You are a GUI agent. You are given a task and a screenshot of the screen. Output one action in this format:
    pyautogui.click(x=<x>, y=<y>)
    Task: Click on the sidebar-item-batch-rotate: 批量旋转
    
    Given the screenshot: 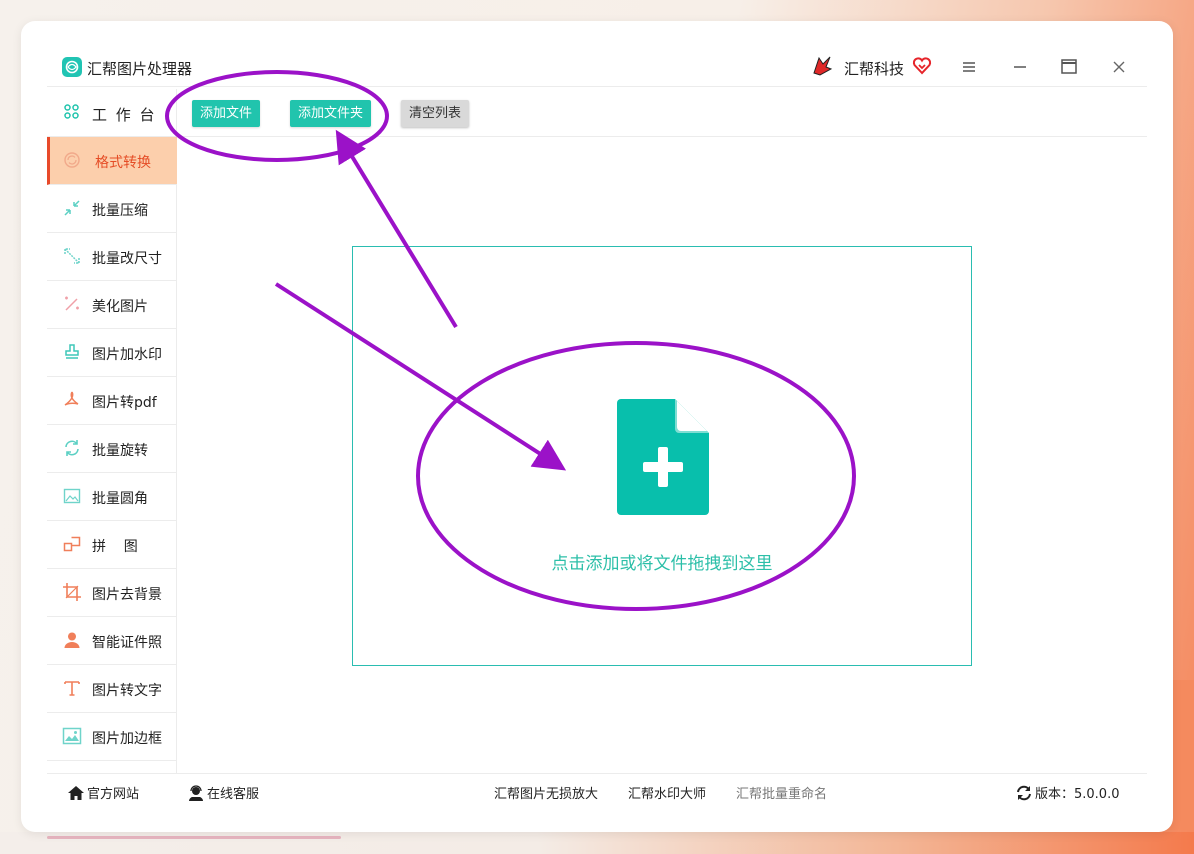 What is the action you would take?
    pyautogui.click(x=112, y=449)
    